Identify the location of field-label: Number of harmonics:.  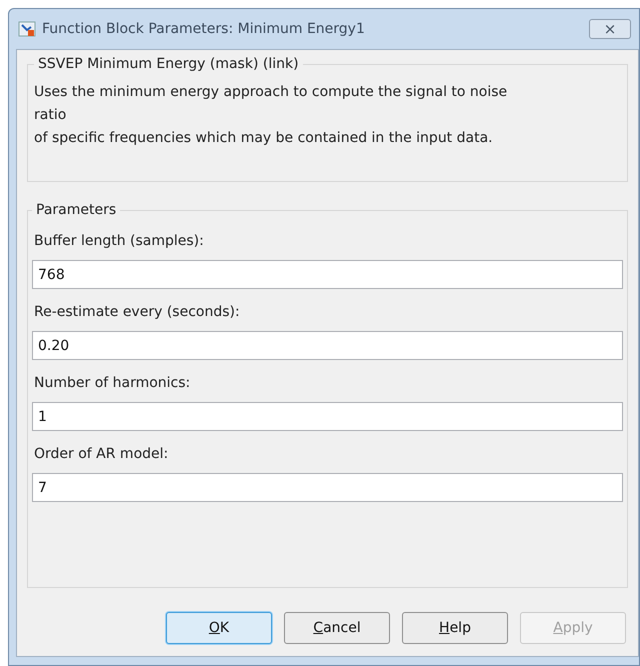
(113, 383).